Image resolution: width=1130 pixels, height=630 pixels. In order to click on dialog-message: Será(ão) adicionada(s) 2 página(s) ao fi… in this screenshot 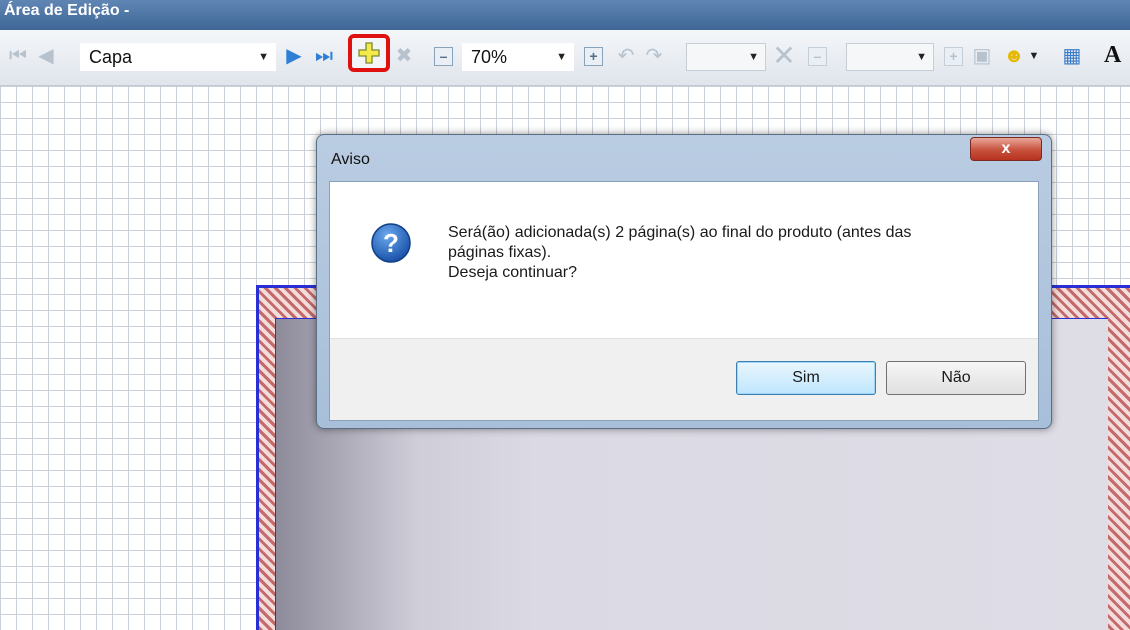, I will do `click(728, 253)`.